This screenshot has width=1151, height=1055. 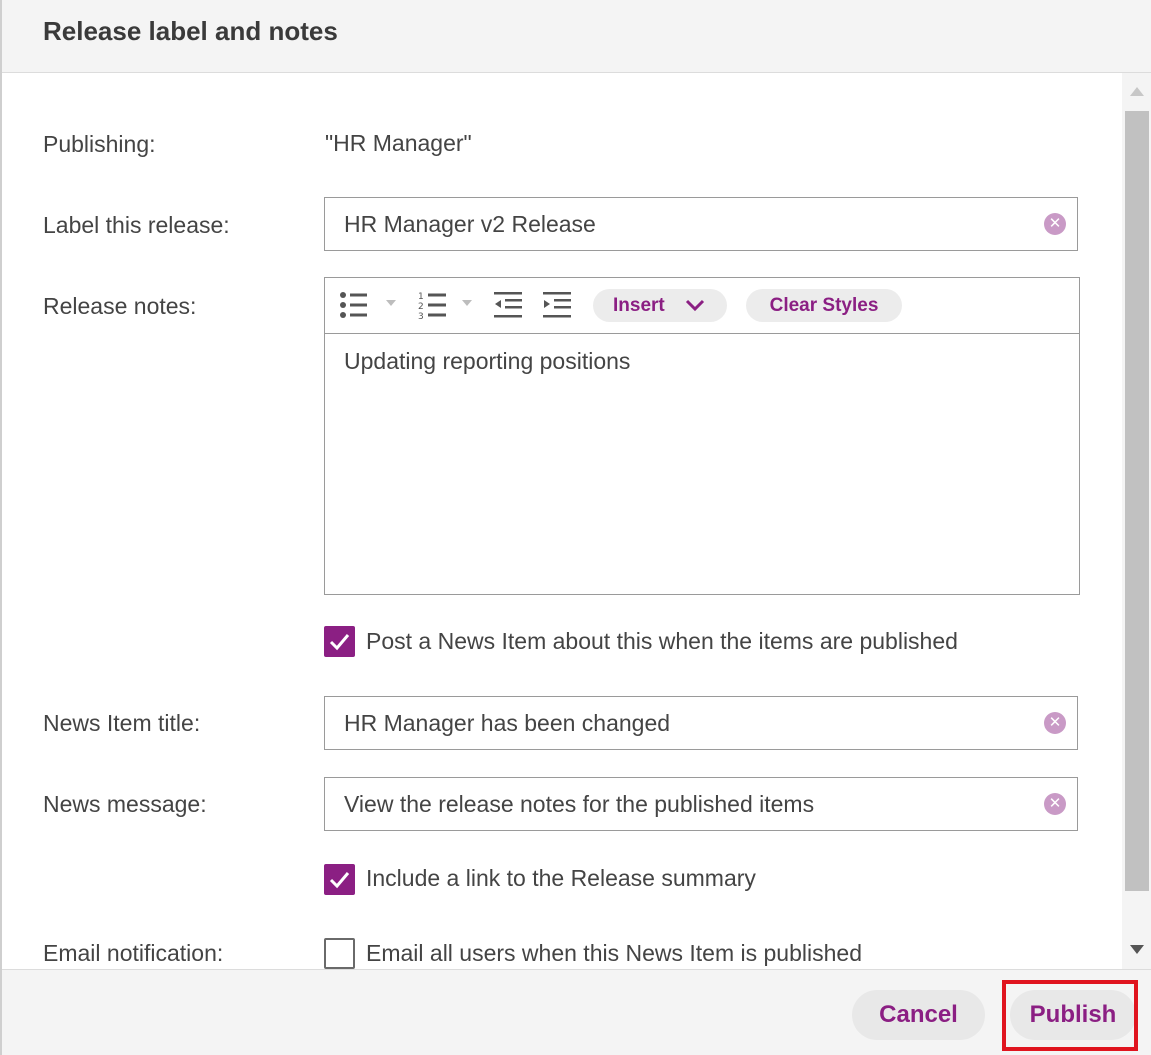 What do you see at coordinates (1070, 1015) in the screenshot?
I see `publish-highlight-box` at bounding box center [1070, 1015].